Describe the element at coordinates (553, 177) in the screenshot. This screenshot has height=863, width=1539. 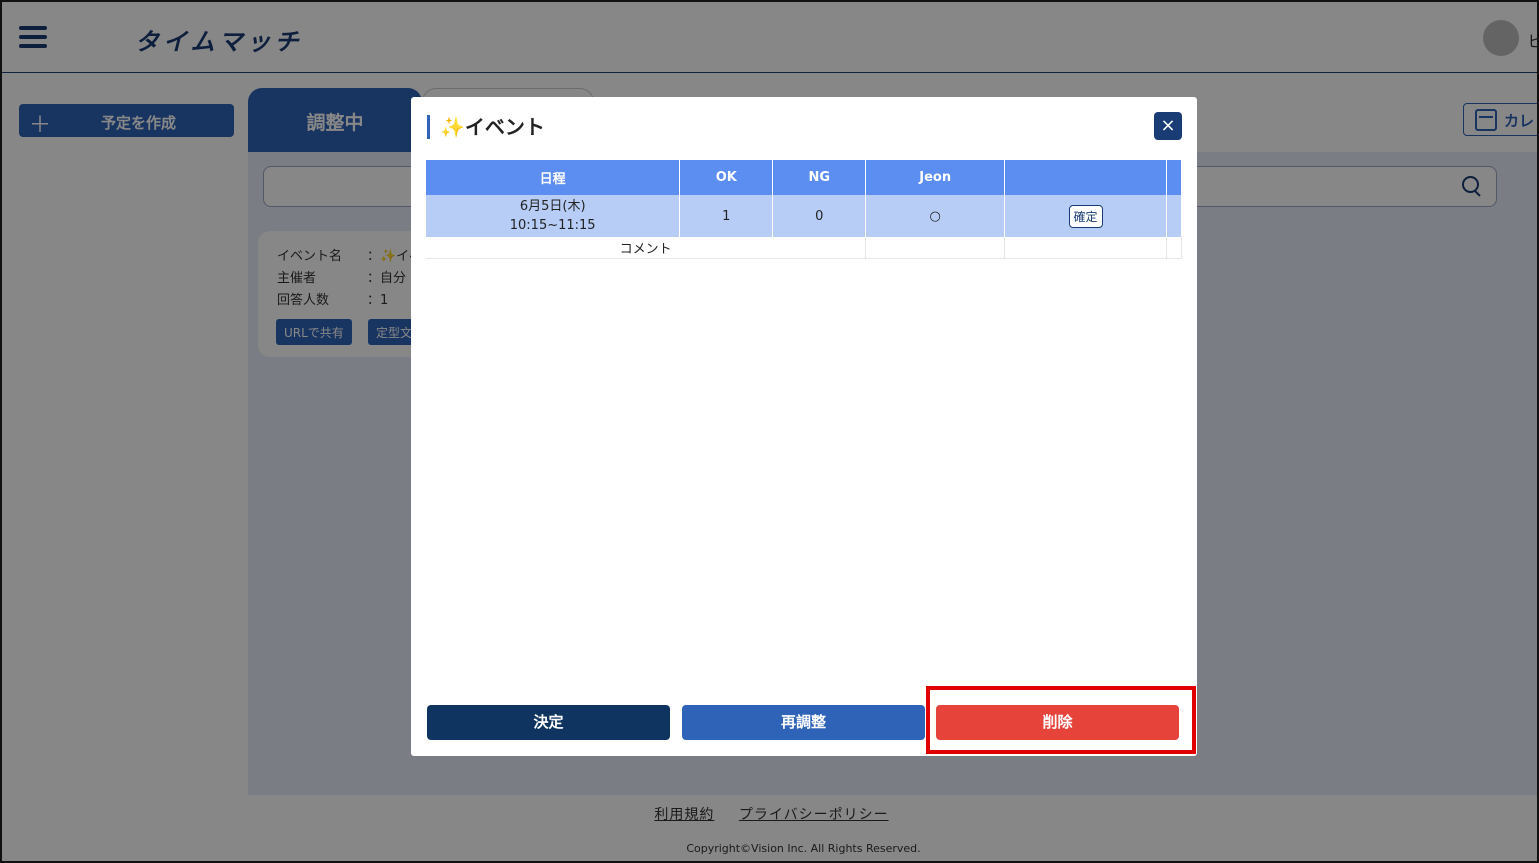
I see `header-date: 日程` at that location.